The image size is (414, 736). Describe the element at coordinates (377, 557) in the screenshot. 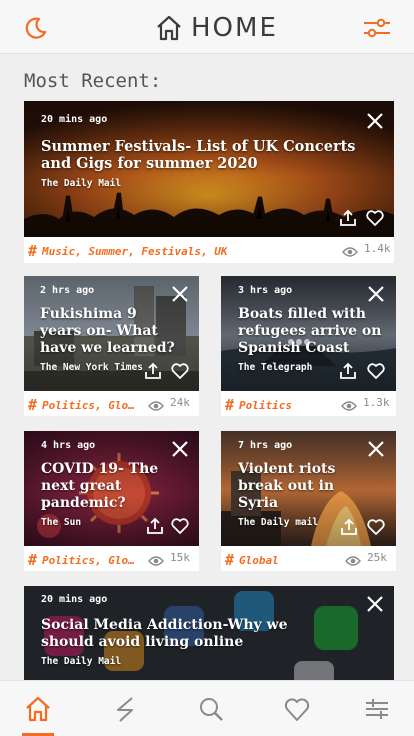

I see `view-count-value: 25k` at that location.